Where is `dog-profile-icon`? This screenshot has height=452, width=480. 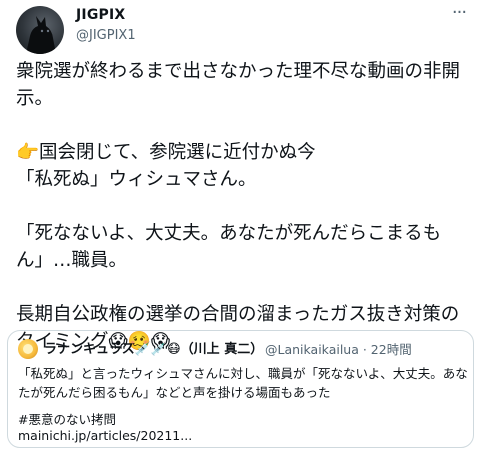 dog-profile-icon is located at coordinates (41, 35).